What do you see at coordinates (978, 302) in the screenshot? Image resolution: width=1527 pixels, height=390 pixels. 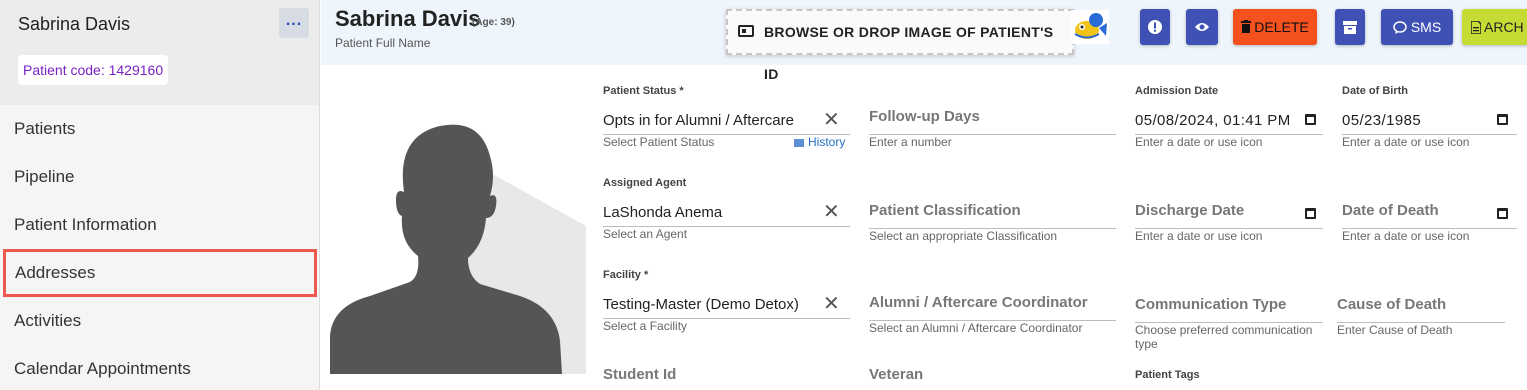 I see `coordinator-select: Alumni / Aftercare Coordinator` at bounding box center [978, 302].